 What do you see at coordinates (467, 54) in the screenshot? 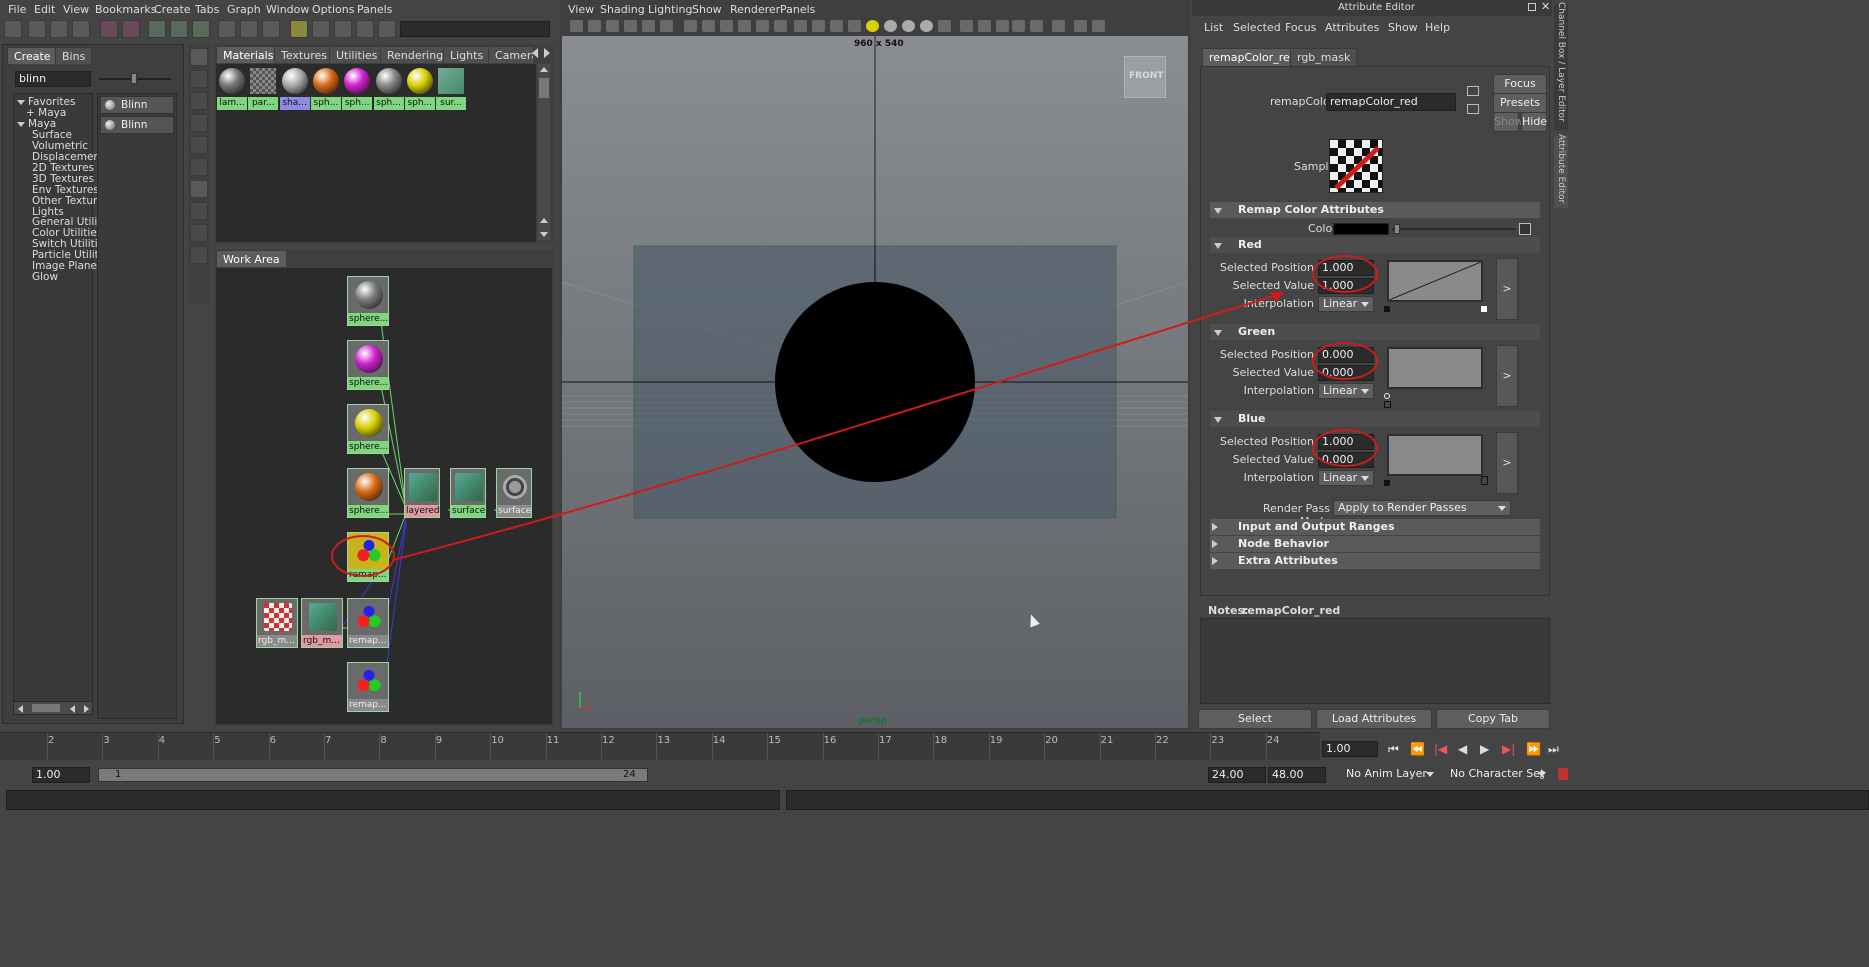
I see `tab-lights: Lights` at bounding box center [467, 54].